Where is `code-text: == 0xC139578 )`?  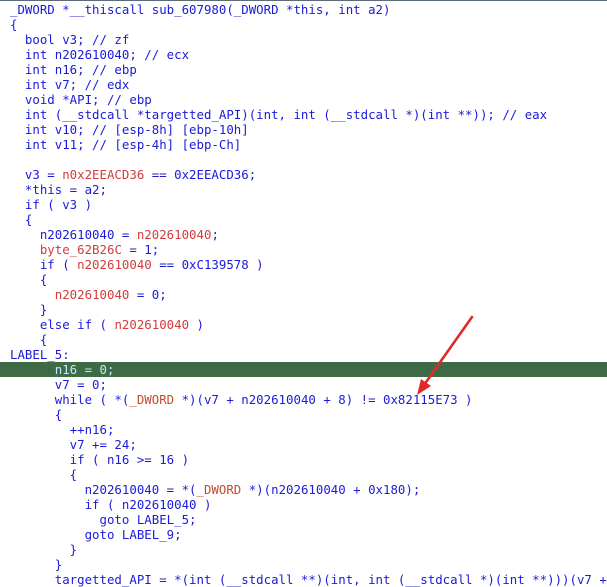
code-text: == 0xC139578 ) is located at coordinates (207, 264).